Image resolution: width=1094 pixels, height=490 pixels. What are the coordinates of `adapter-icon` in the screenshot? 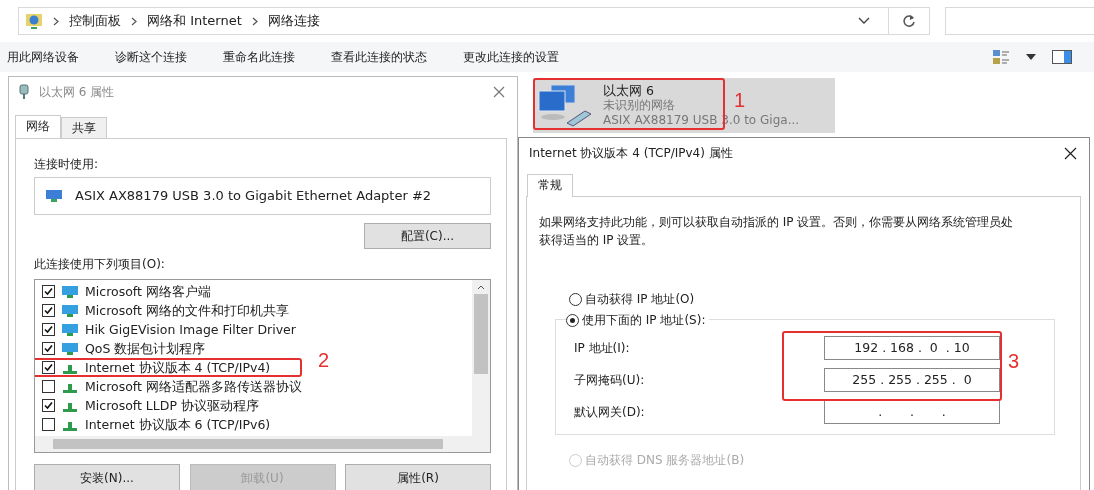 It's located at (24, 92).